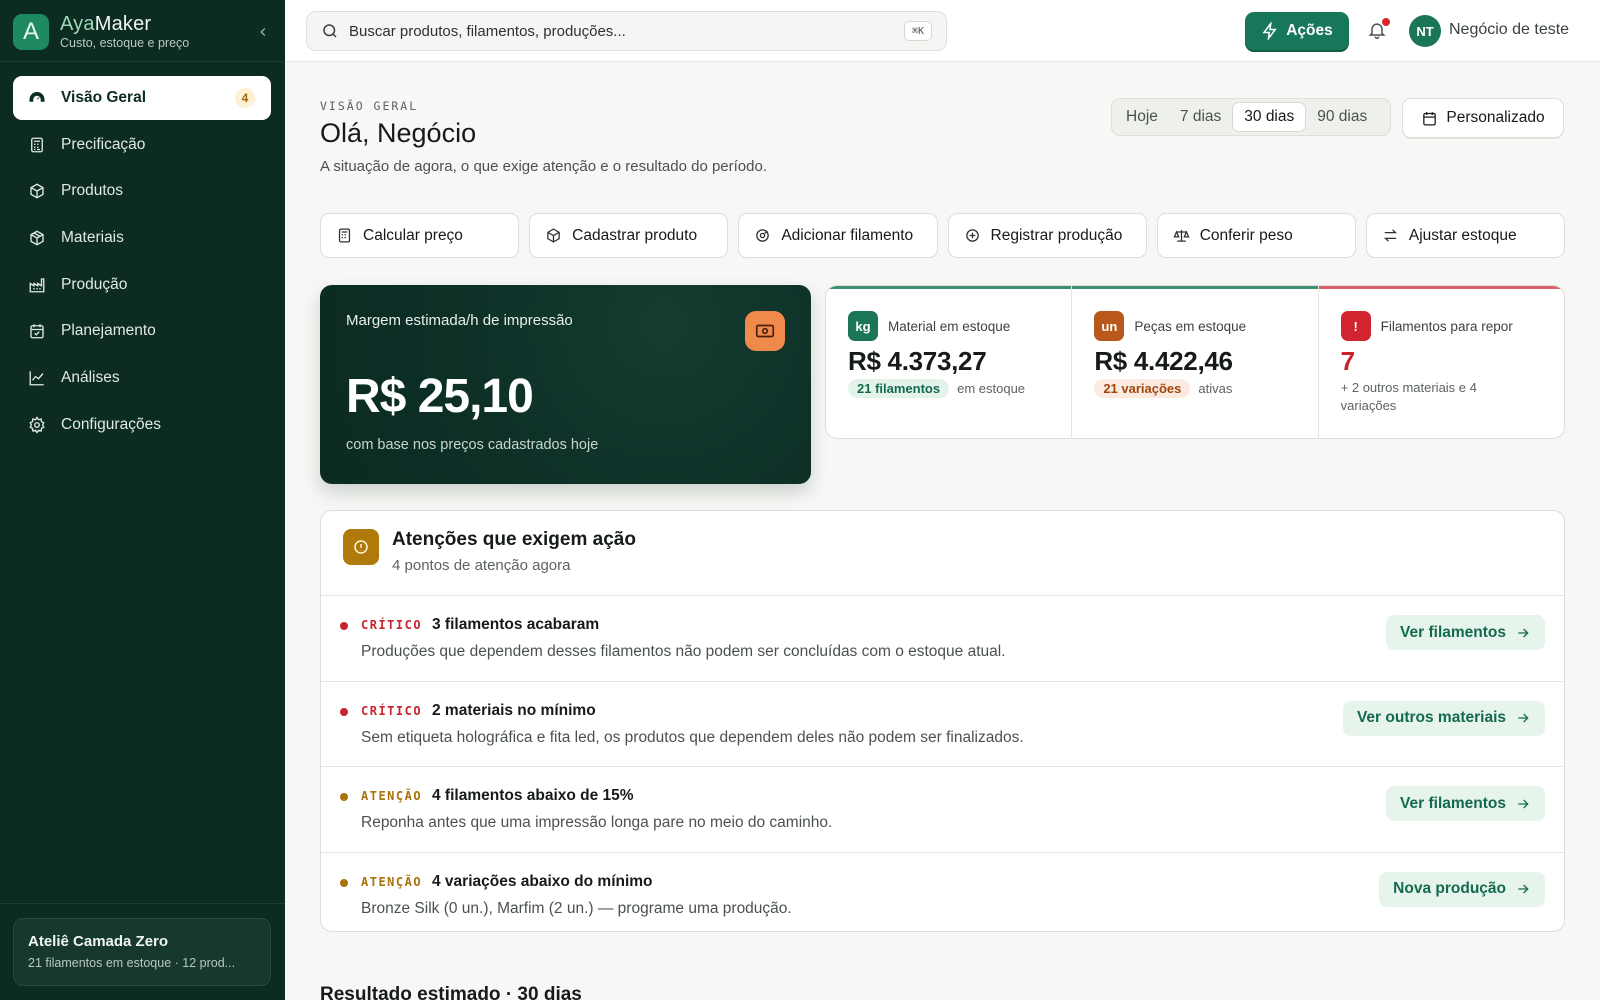 The image size is (1600, 1000). Describe the element at coordinates (37, 331) in the screenshot. I see `calendar-check-icon` at that location.